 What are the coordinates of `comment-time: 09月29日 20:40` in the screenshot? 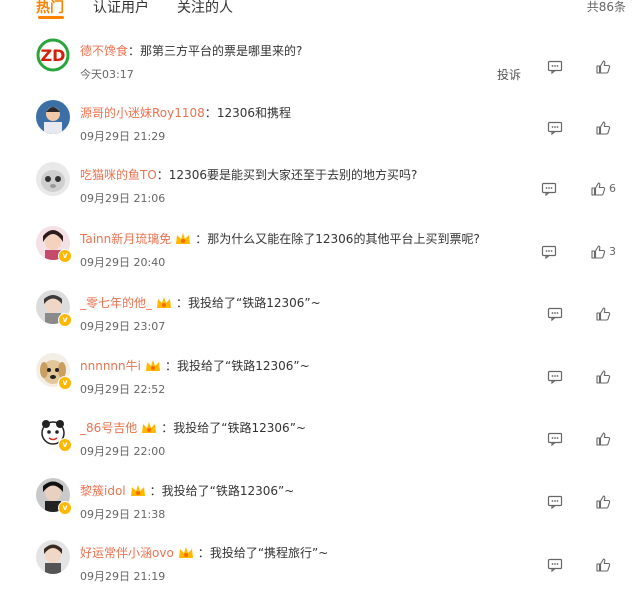 It's located at (123, 262).